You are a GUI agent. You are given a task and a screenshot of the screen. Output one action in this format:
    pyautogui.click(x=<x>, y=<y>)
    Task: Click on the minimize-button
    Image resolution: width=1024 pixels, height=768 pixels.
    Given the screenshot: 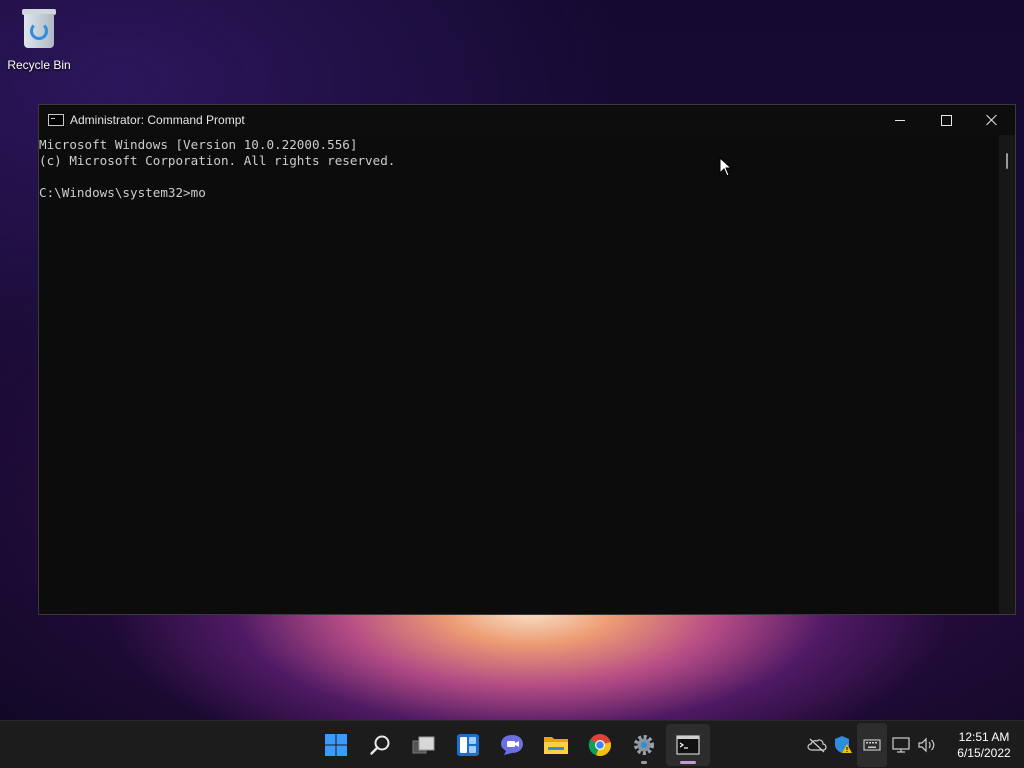 What is the action you would take?
    pyautogui.click(x=900, y=120)
    